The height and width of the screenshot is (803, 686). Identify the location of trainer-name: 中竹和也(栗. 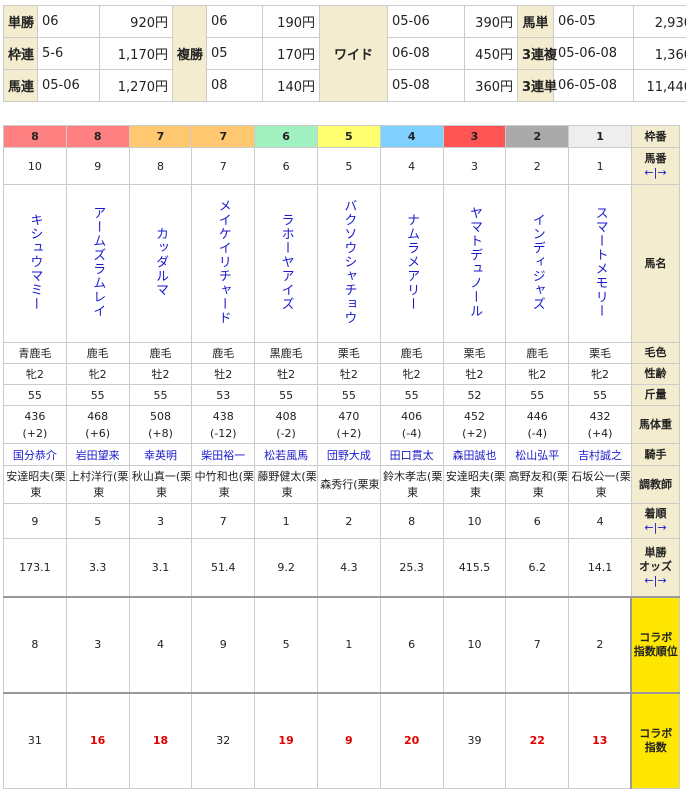
(224, 476).